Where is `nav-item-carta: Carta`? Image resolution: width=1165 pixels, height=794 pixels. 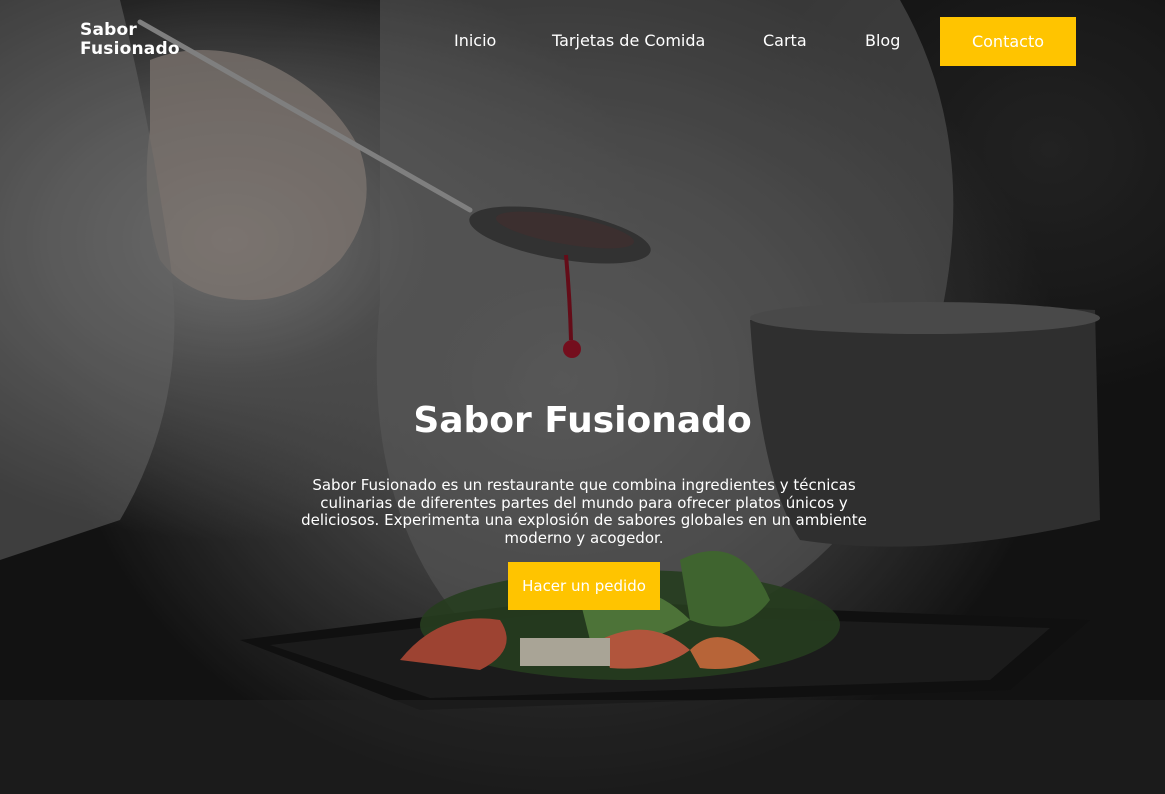
nav-item-carta: Carta is located at coordinates (785, 40).